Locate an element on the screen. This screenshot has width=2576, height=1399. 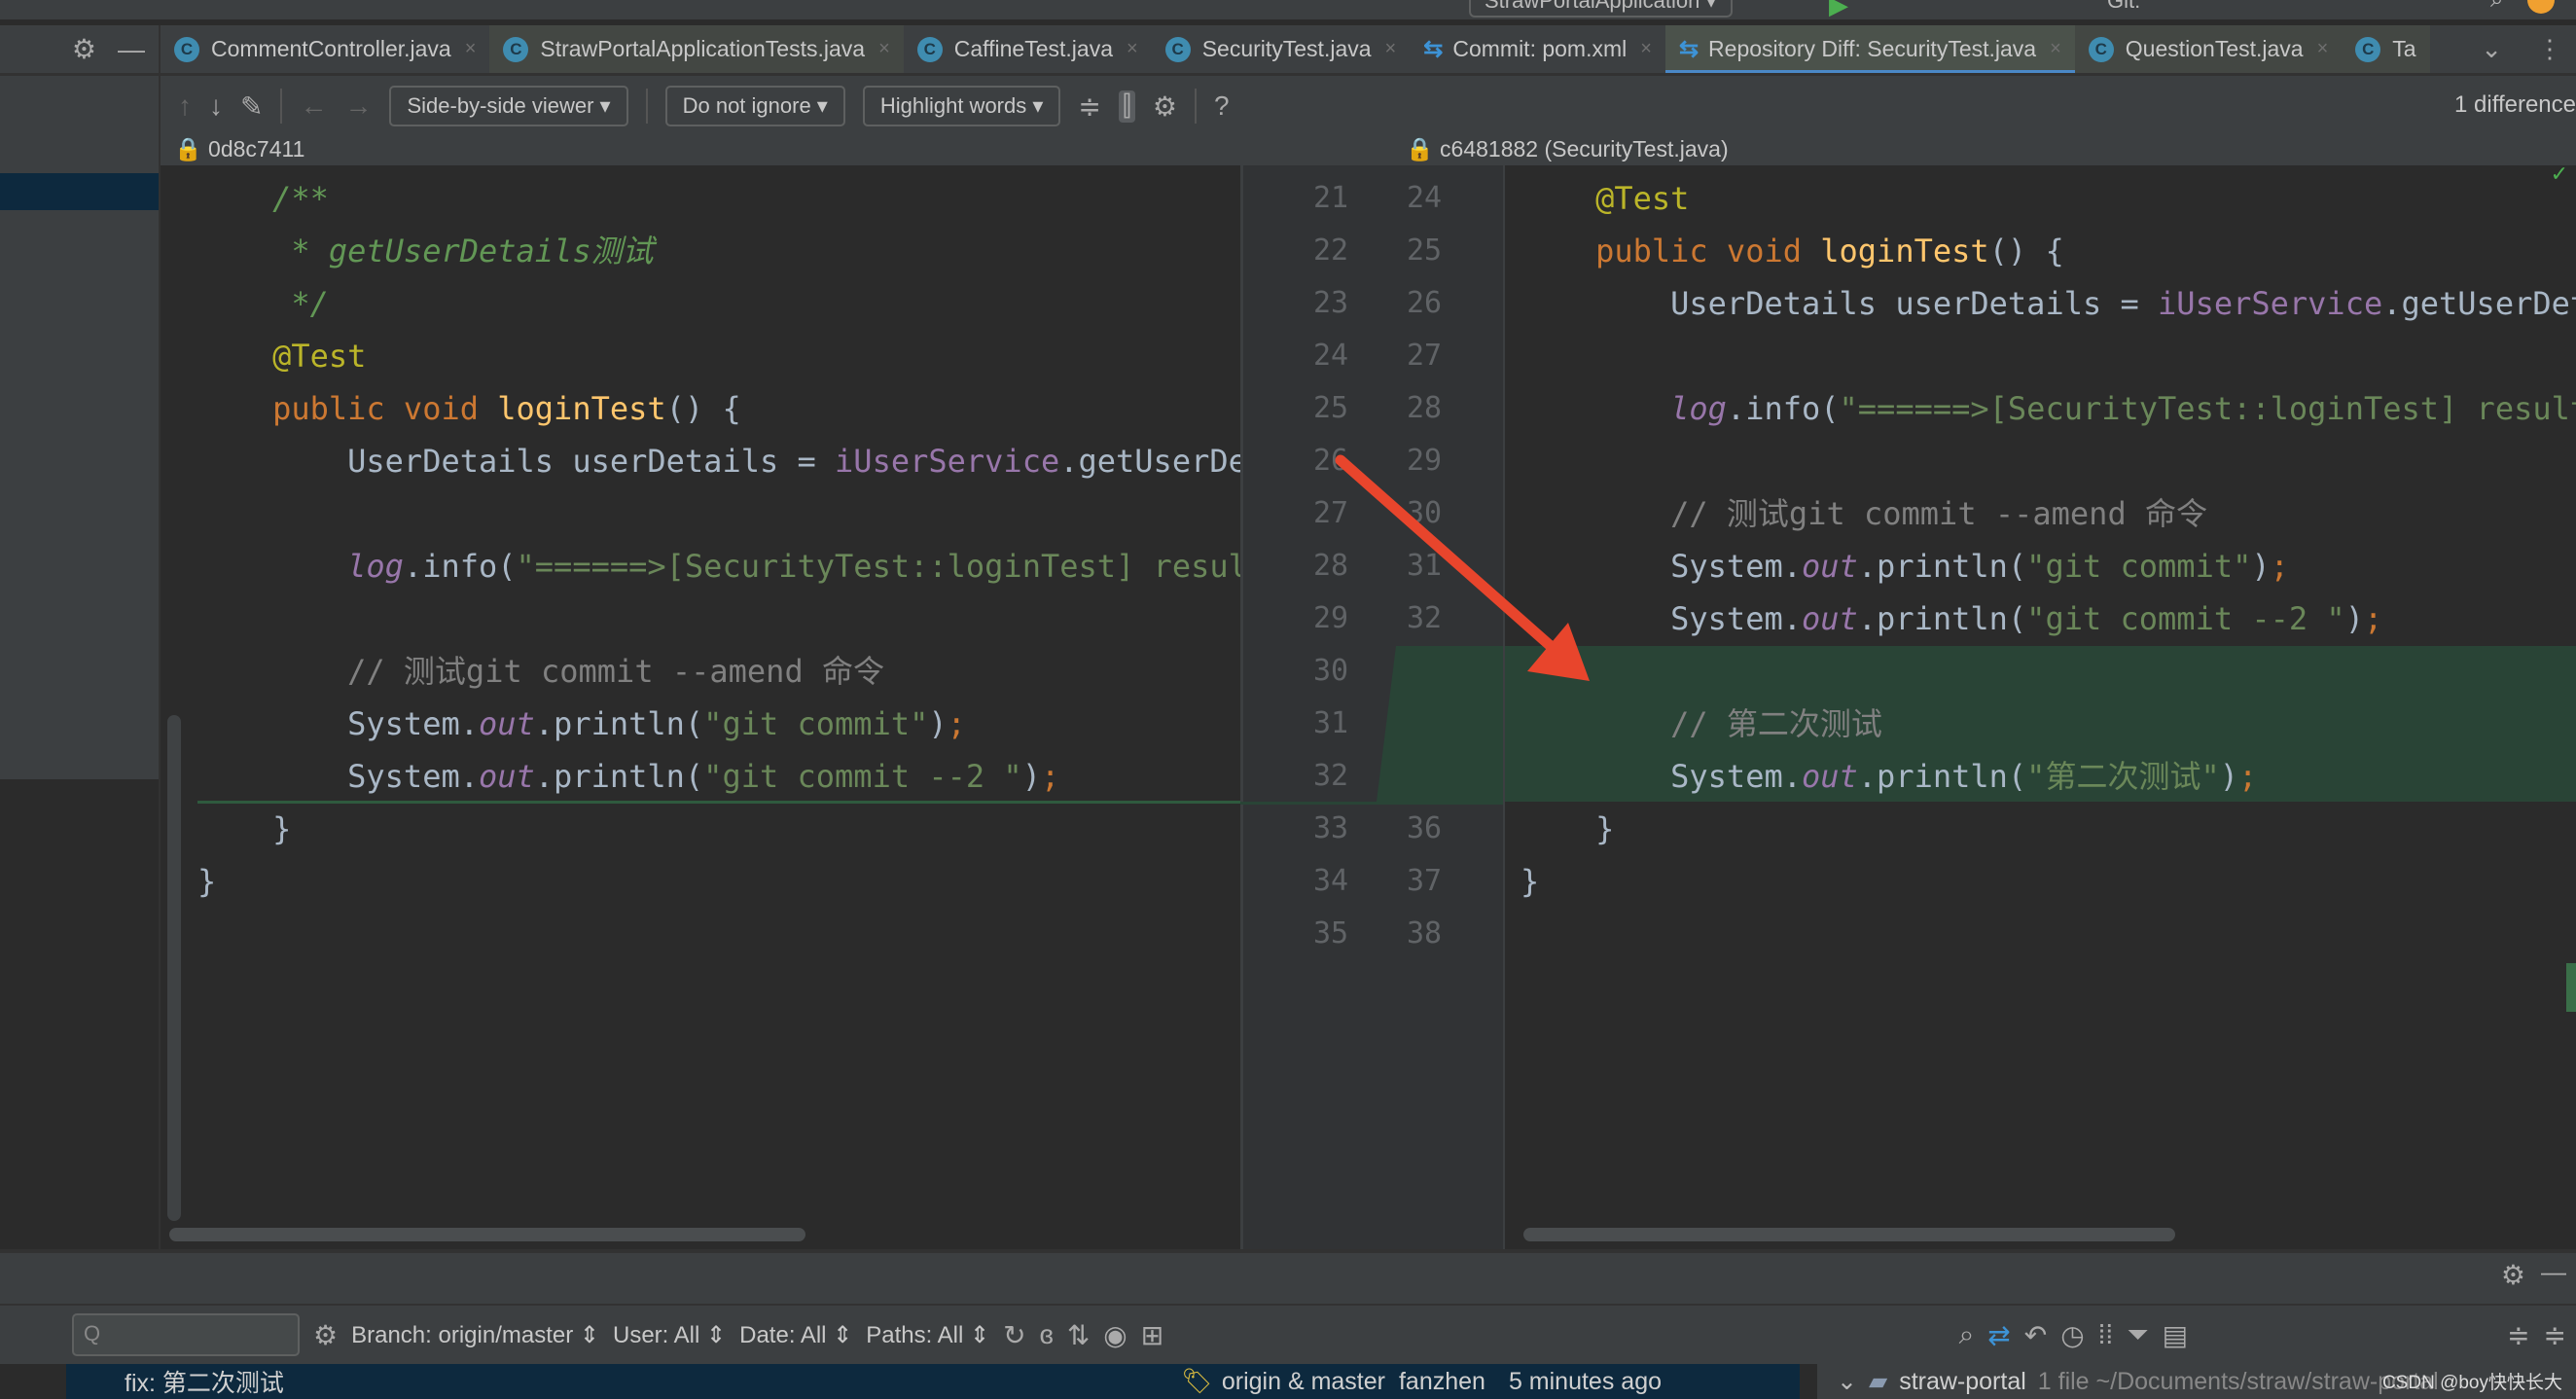
code-token: @Test is located at coordinates (282, 356).